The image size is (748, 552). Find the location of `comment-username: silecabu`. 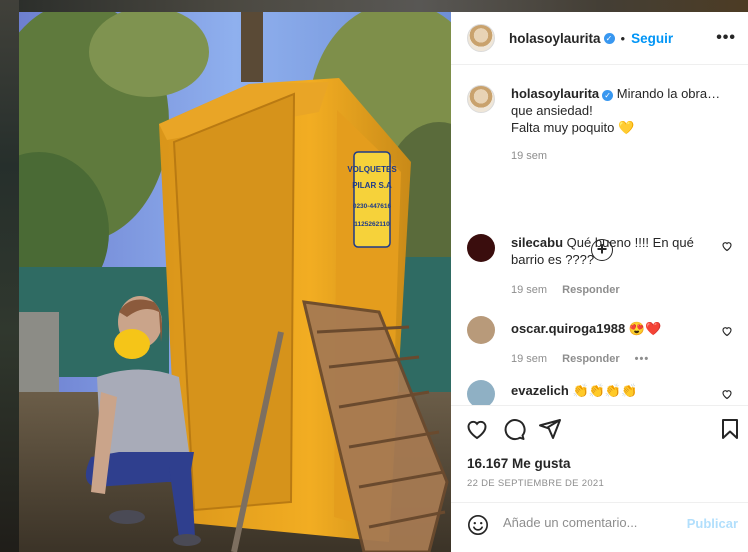

comment-username: silecabu is located at coordinates (537, 242).